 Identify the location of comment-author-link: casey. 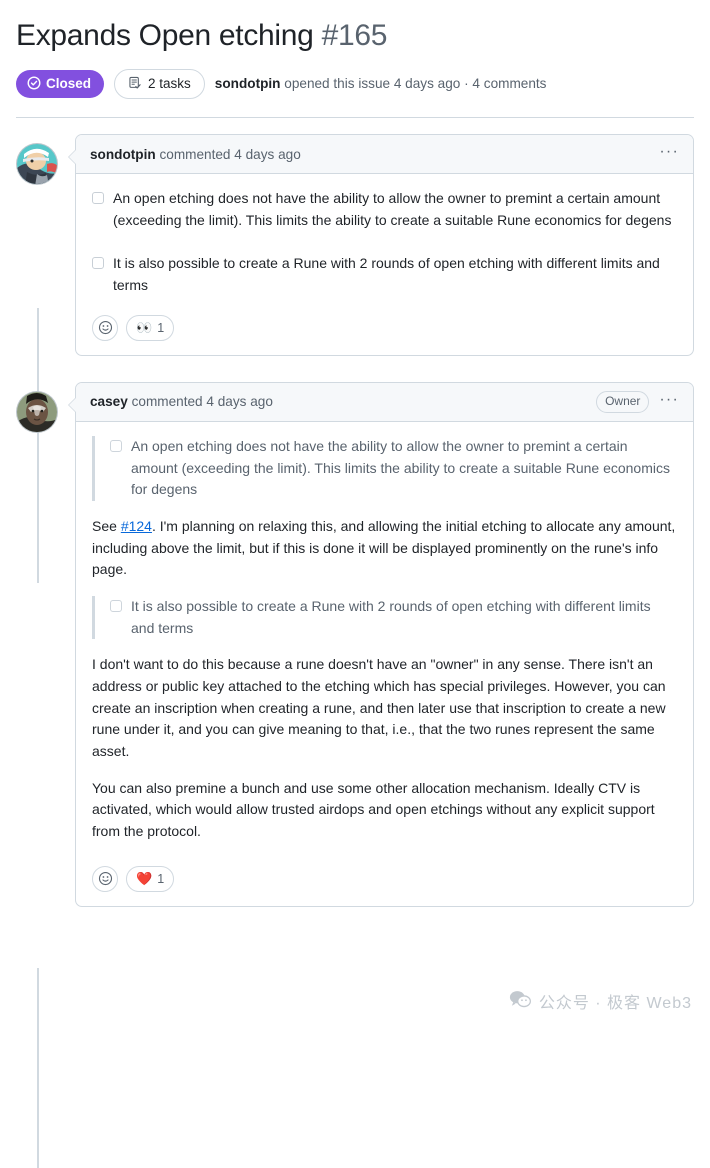
(109, 401).